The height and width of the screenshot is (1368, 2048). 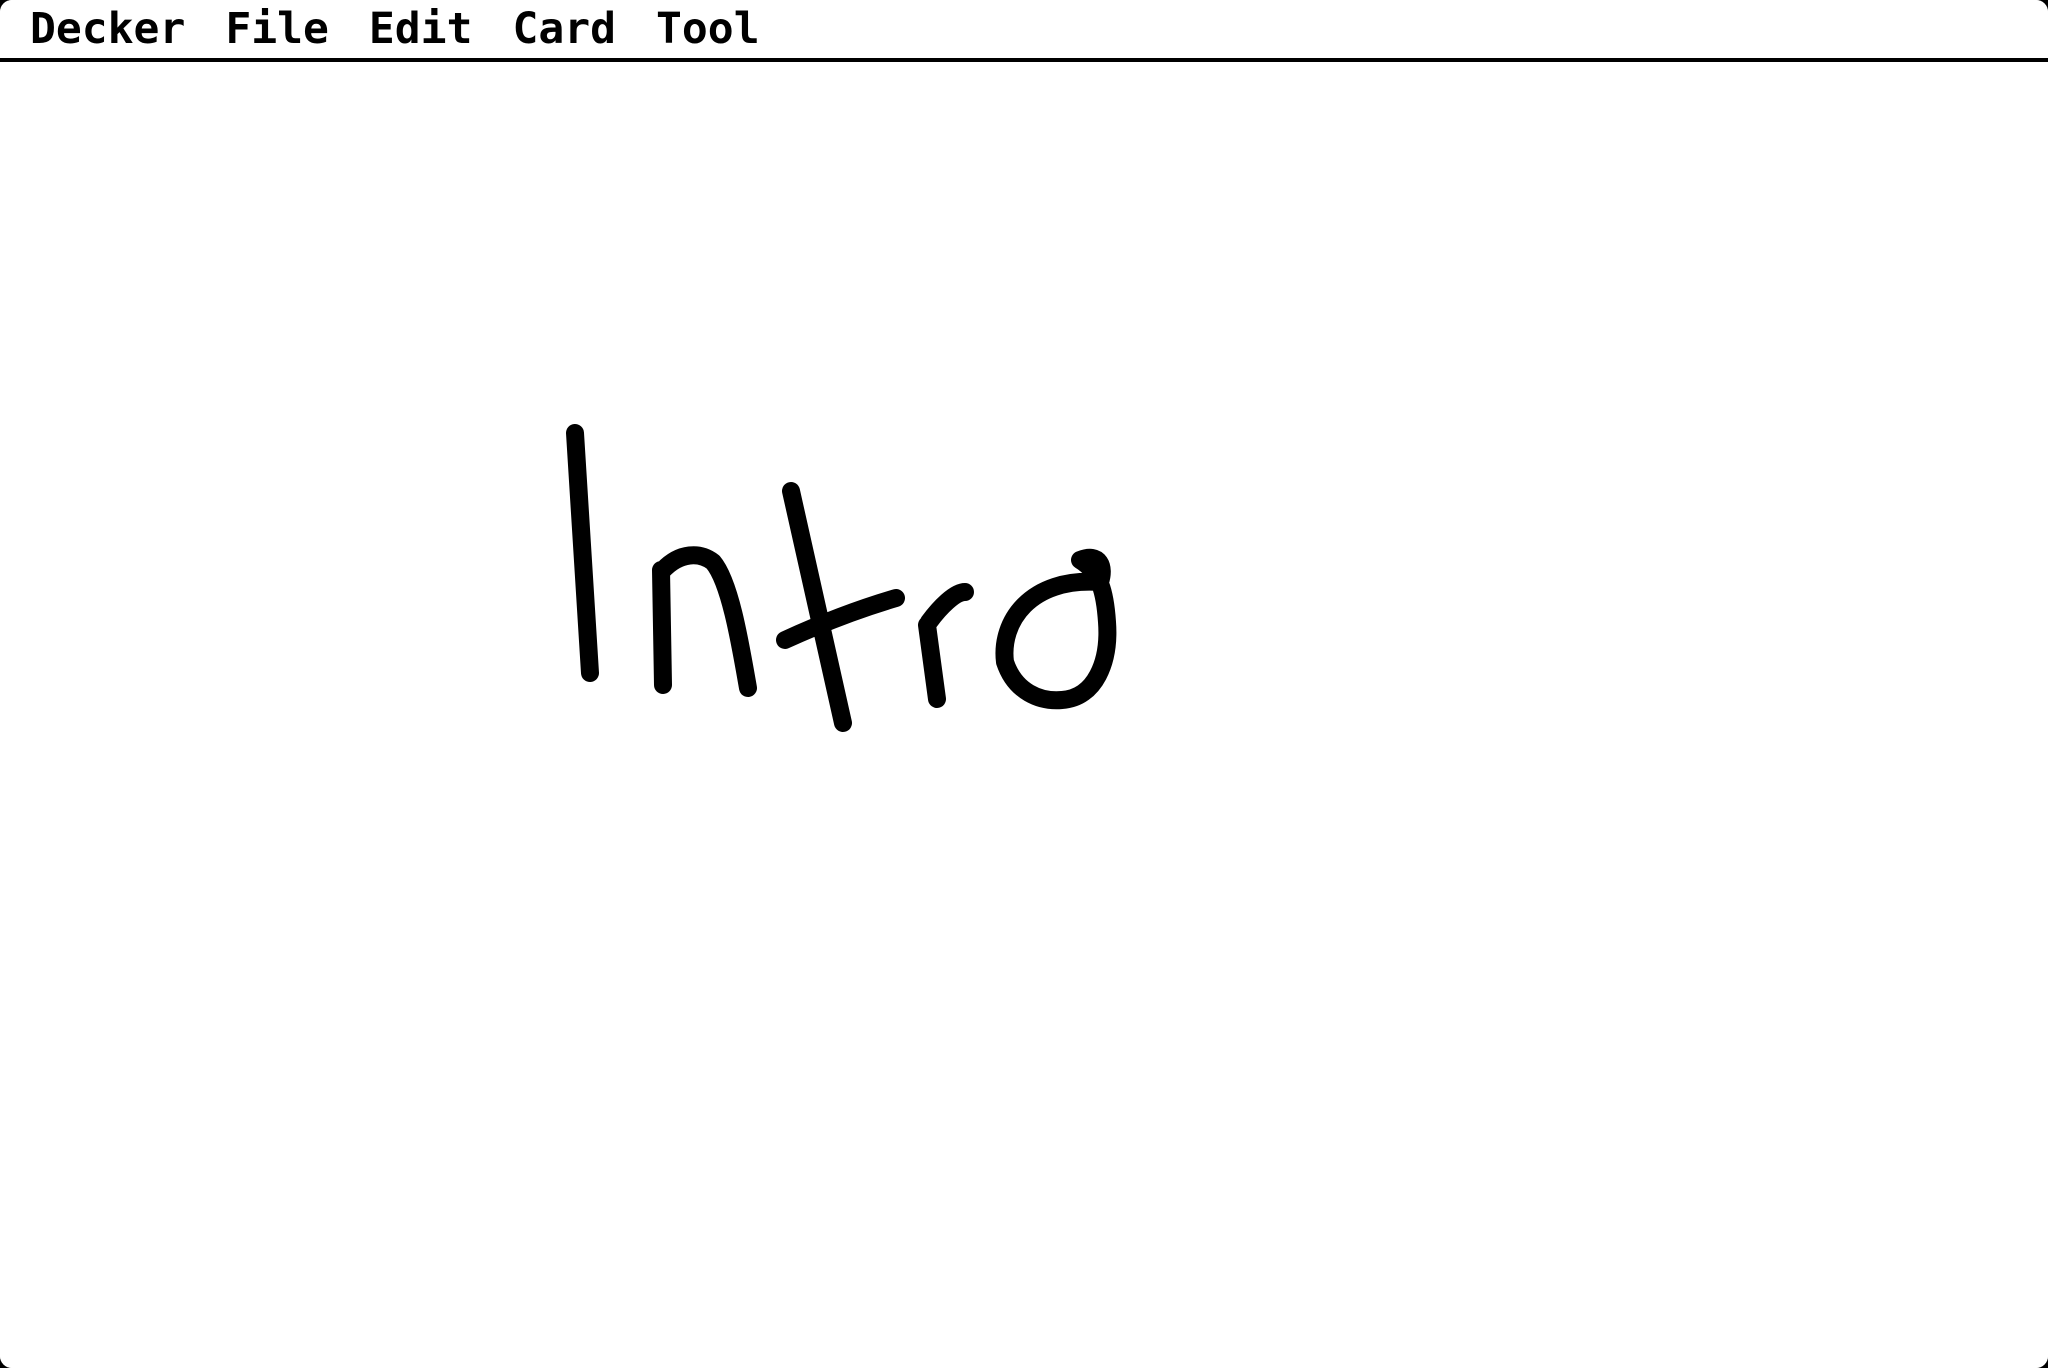 I want to click on handwritten-intro-drawing, so click(x=841, y=578).